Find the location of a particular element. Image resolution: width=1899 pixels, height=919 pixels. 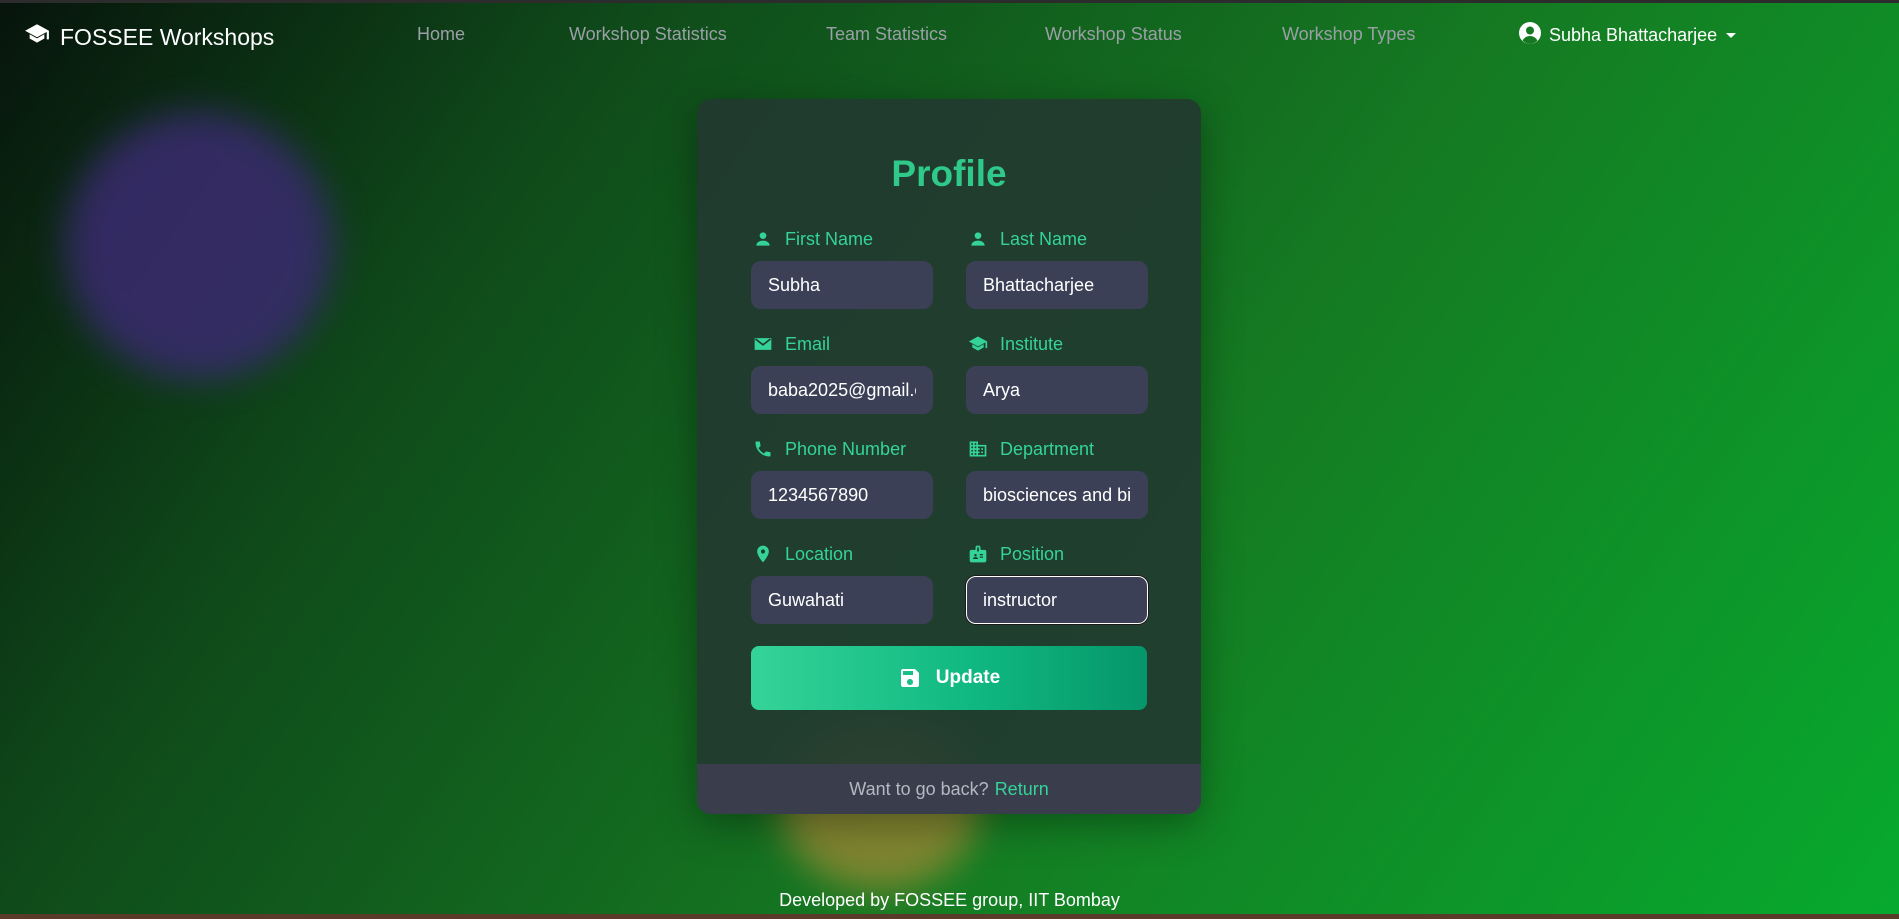

position-group: Position is located at coordinates (1057, 583).